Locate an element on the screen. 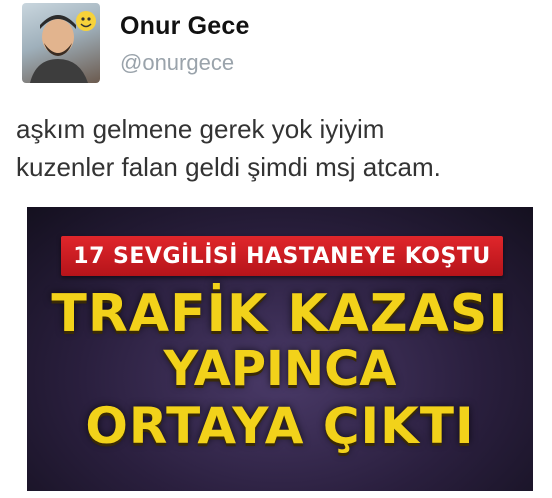 The image size is (552, 498). news-banner-text: 17 SEVGİLİSİ HASTANEYE KOŞTU is located at coordinates (282, 256).